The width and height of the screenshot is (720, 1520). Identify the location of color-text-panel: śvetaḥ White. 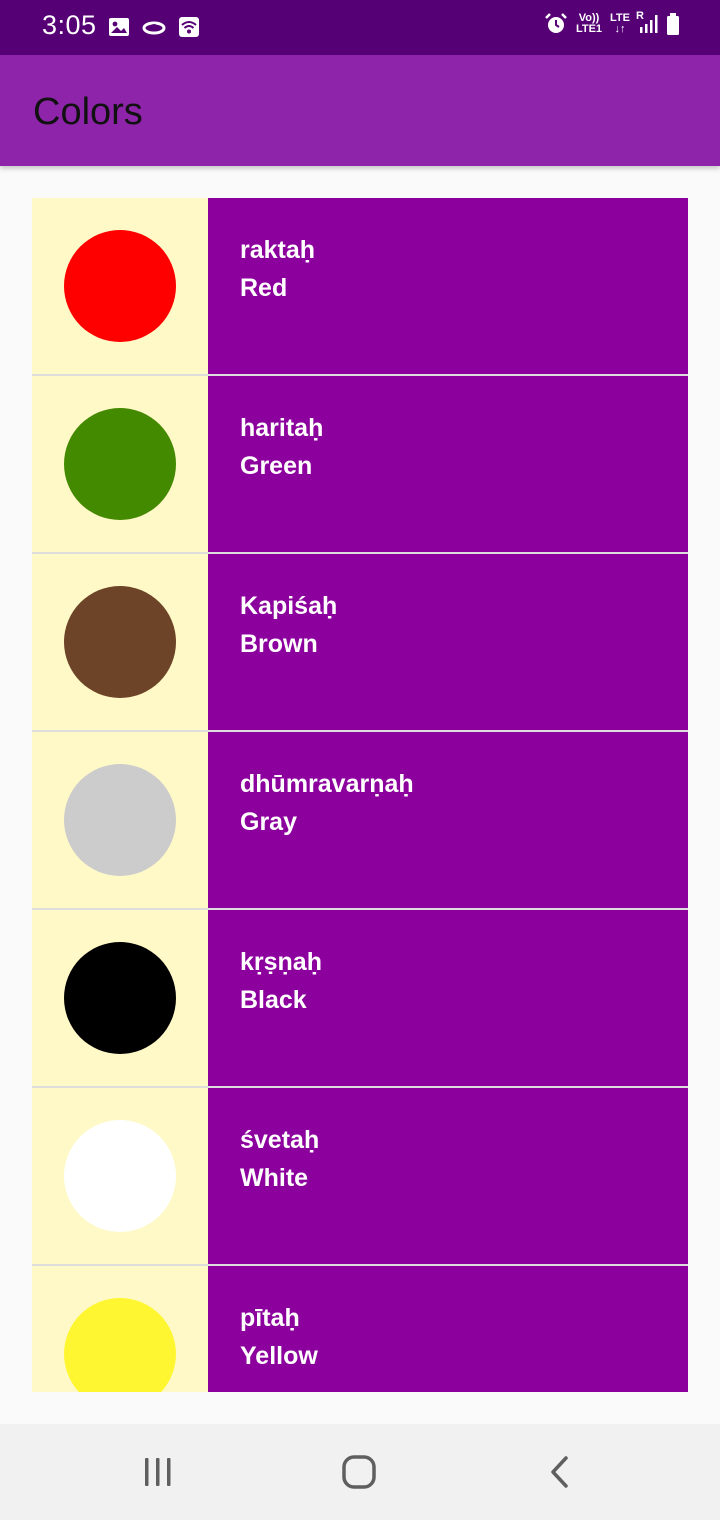
(448, 1176).